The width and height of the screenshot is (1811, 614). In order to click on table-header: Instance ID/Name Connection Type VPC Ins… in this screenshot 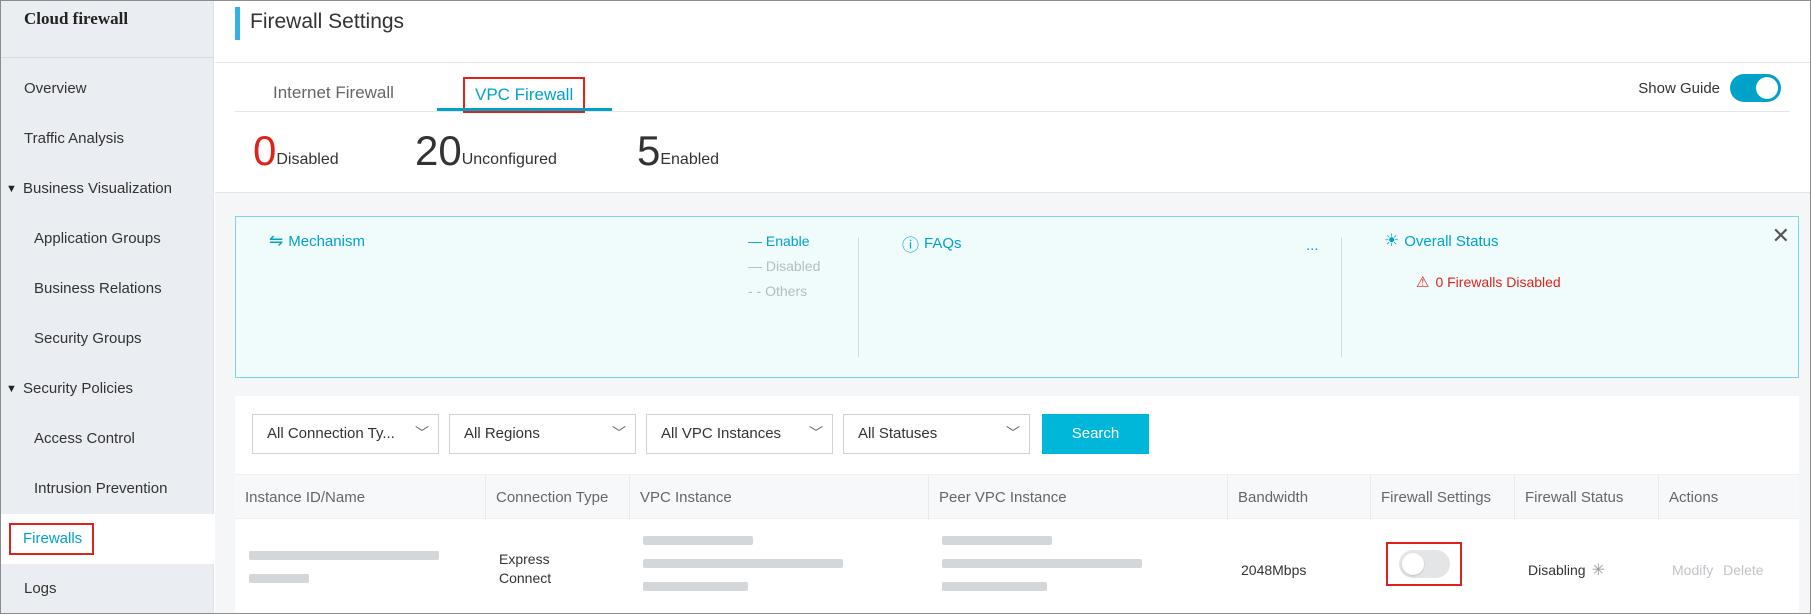, I will do `click(1017, 497)`.